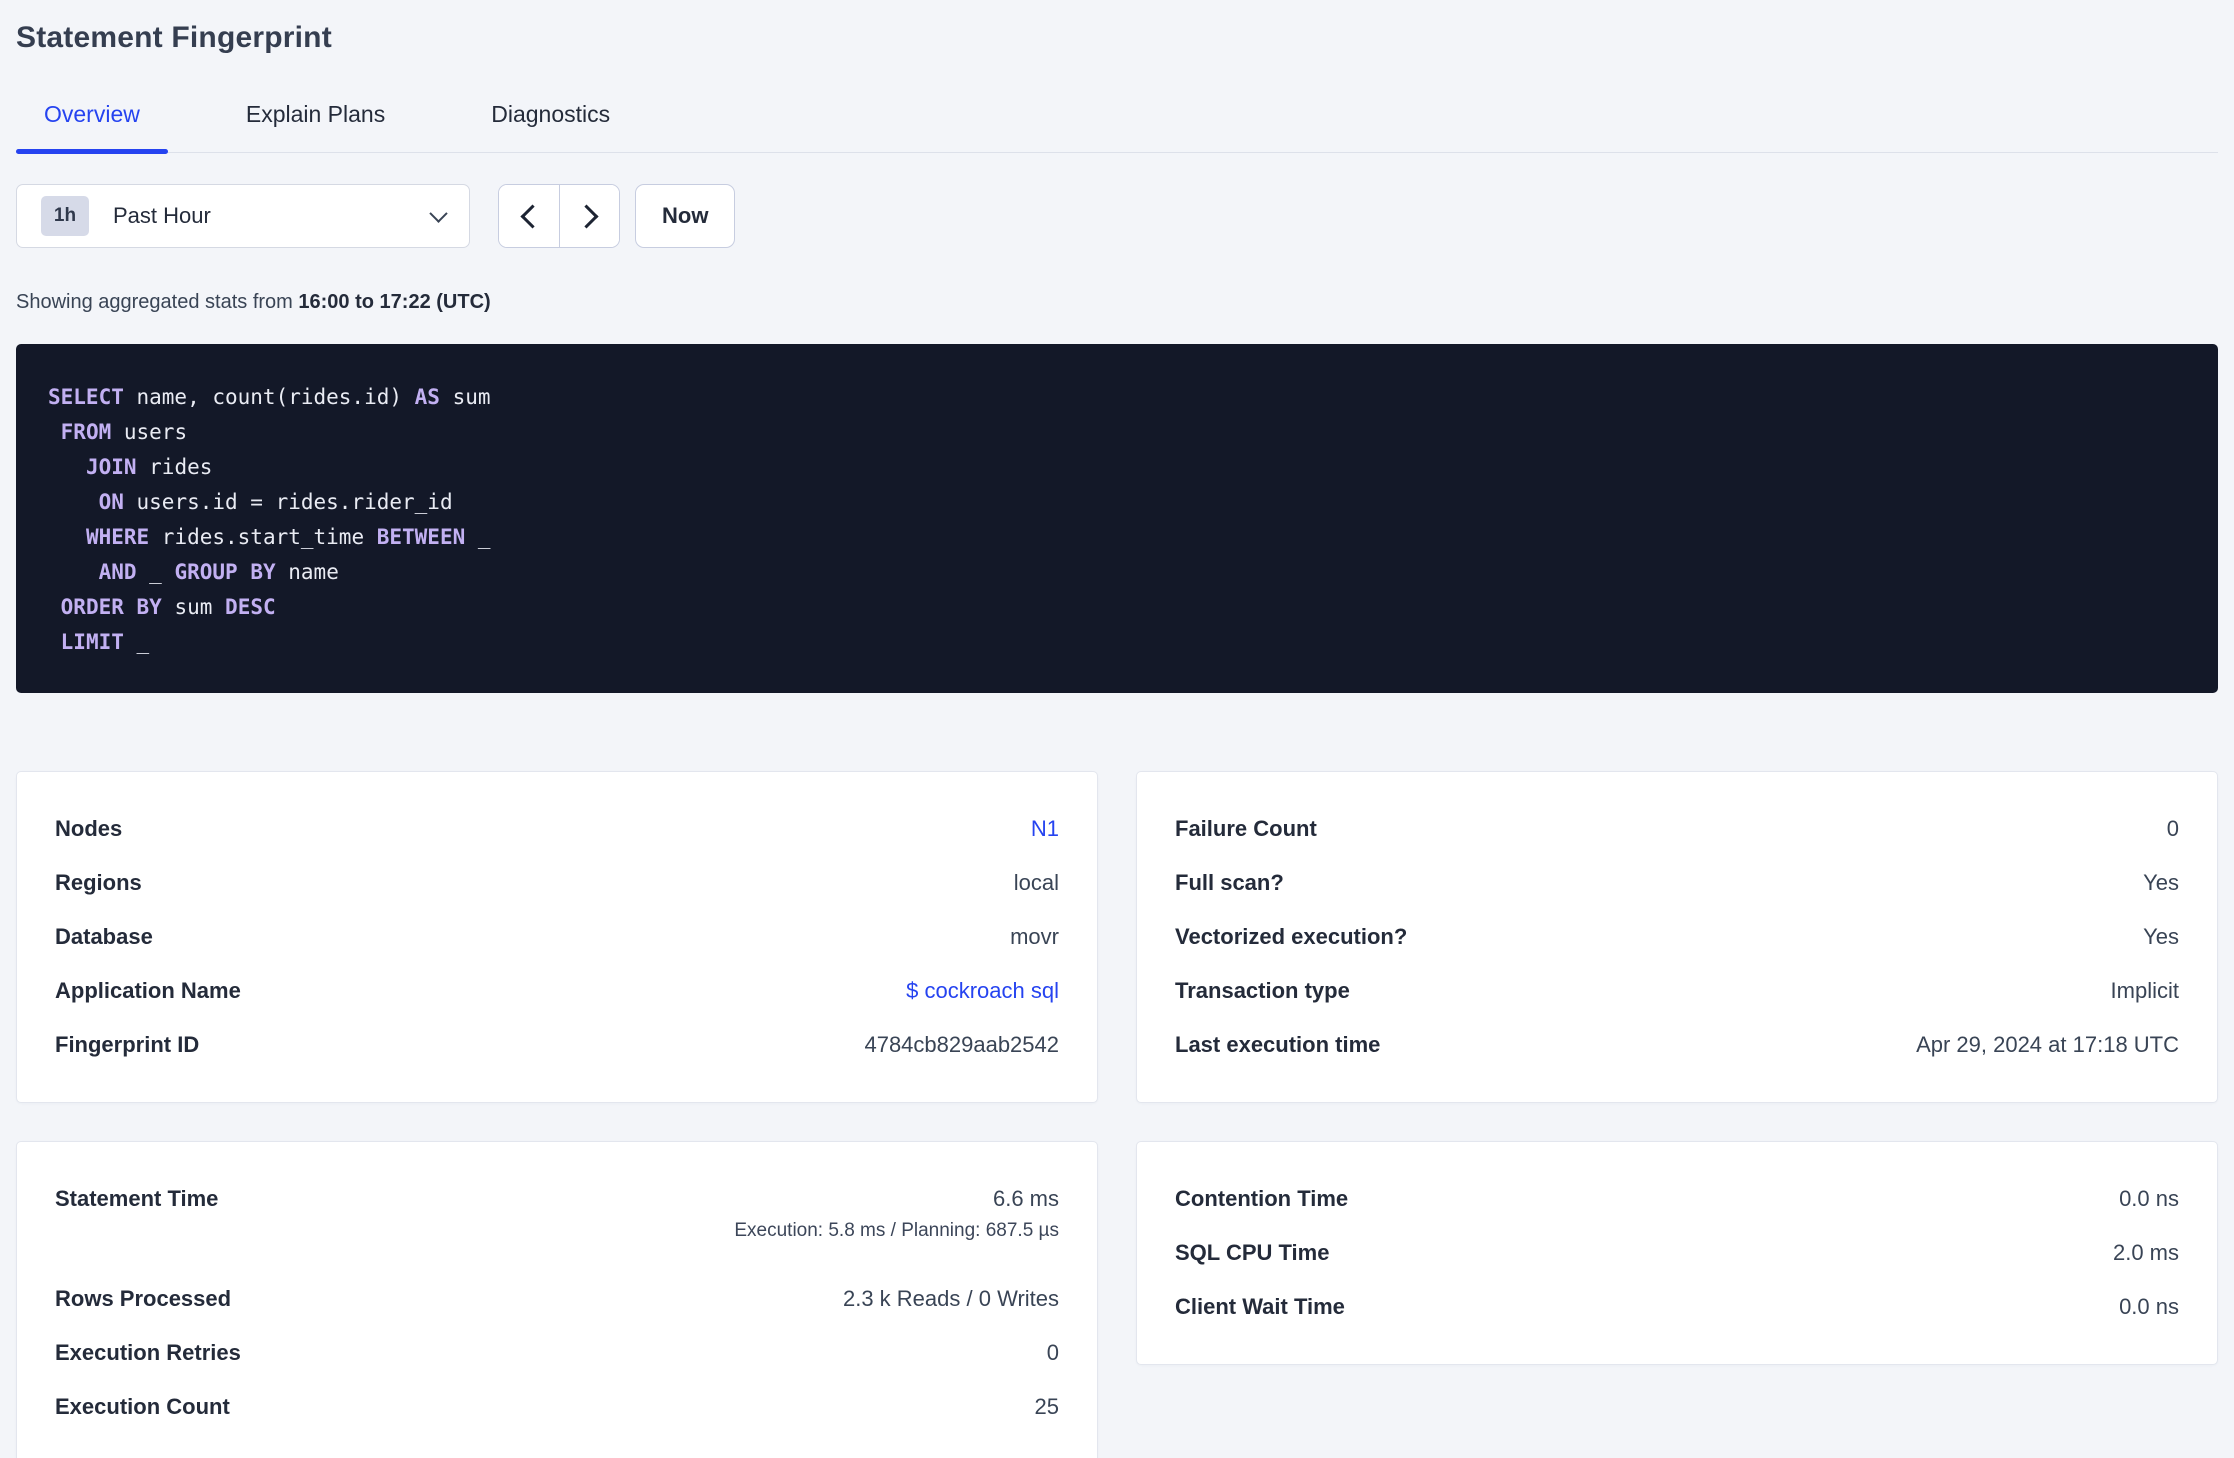 The image size is (2234, 1458). I want to click on nodes-link: N1, so click(1045, 829).